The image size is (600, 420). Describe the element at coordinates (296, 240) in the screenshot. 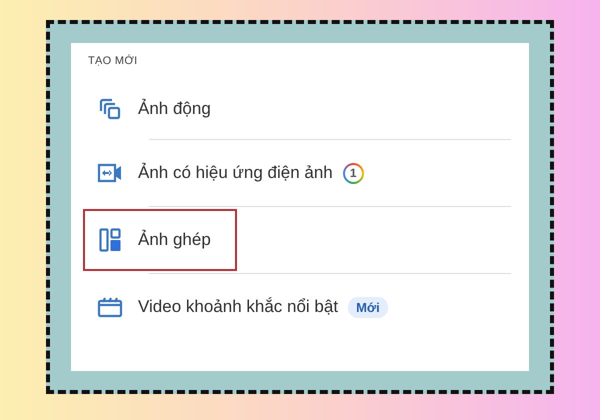

I see `menu-item: Ảnh ghép` at that location.